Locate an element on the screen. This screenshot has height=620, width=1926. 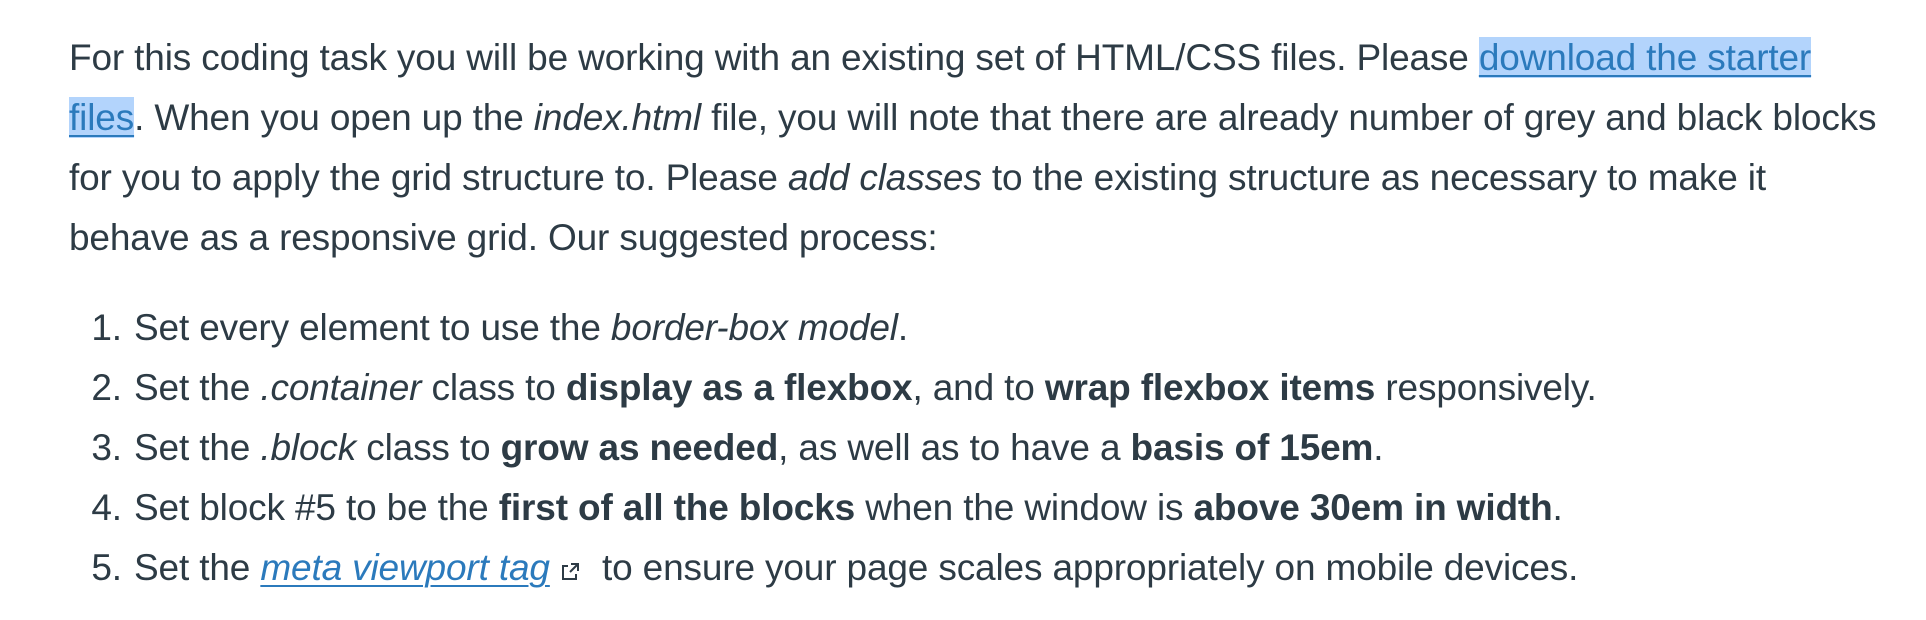
step-strong: grow as needed is located at coordinates (639, 447).